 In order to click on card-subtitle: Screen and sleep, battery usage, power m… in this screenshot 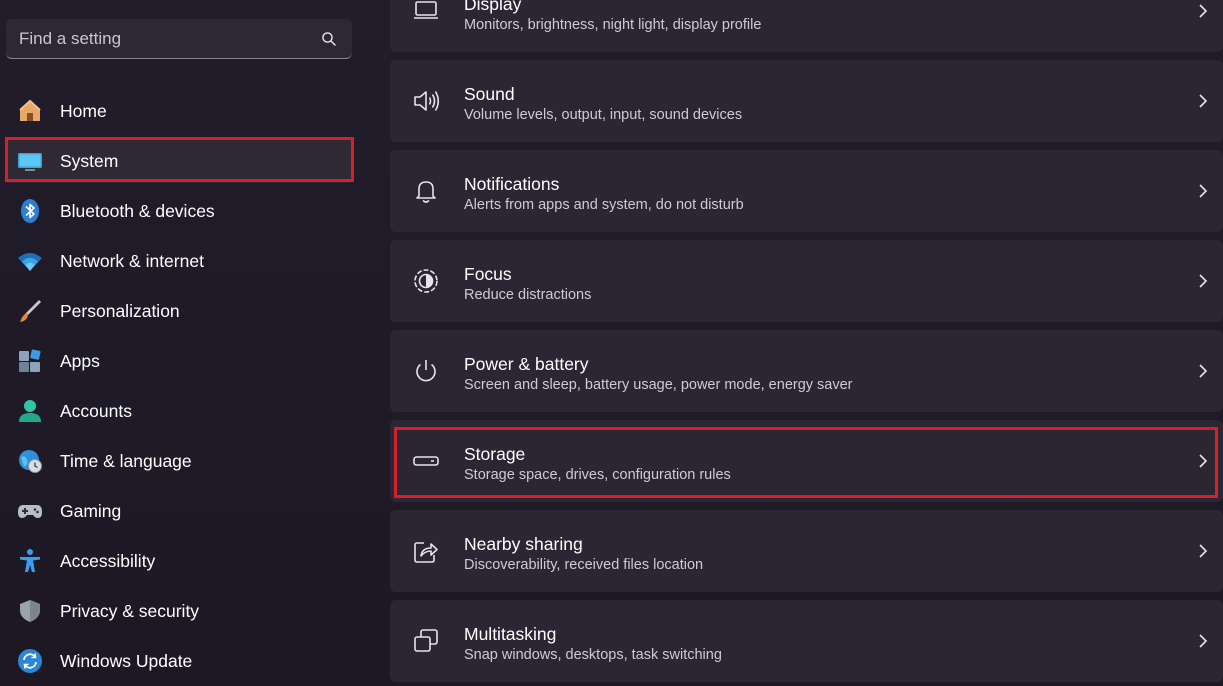, I will do `click(658, 385)`.